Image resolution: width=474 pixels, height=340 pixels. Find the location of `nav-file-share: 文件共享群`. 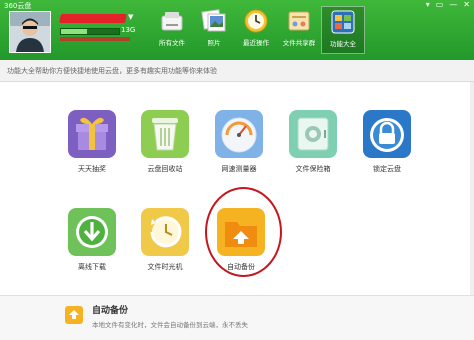

nav-file-share: 文件共享群 is located at coordinates (299, 30).